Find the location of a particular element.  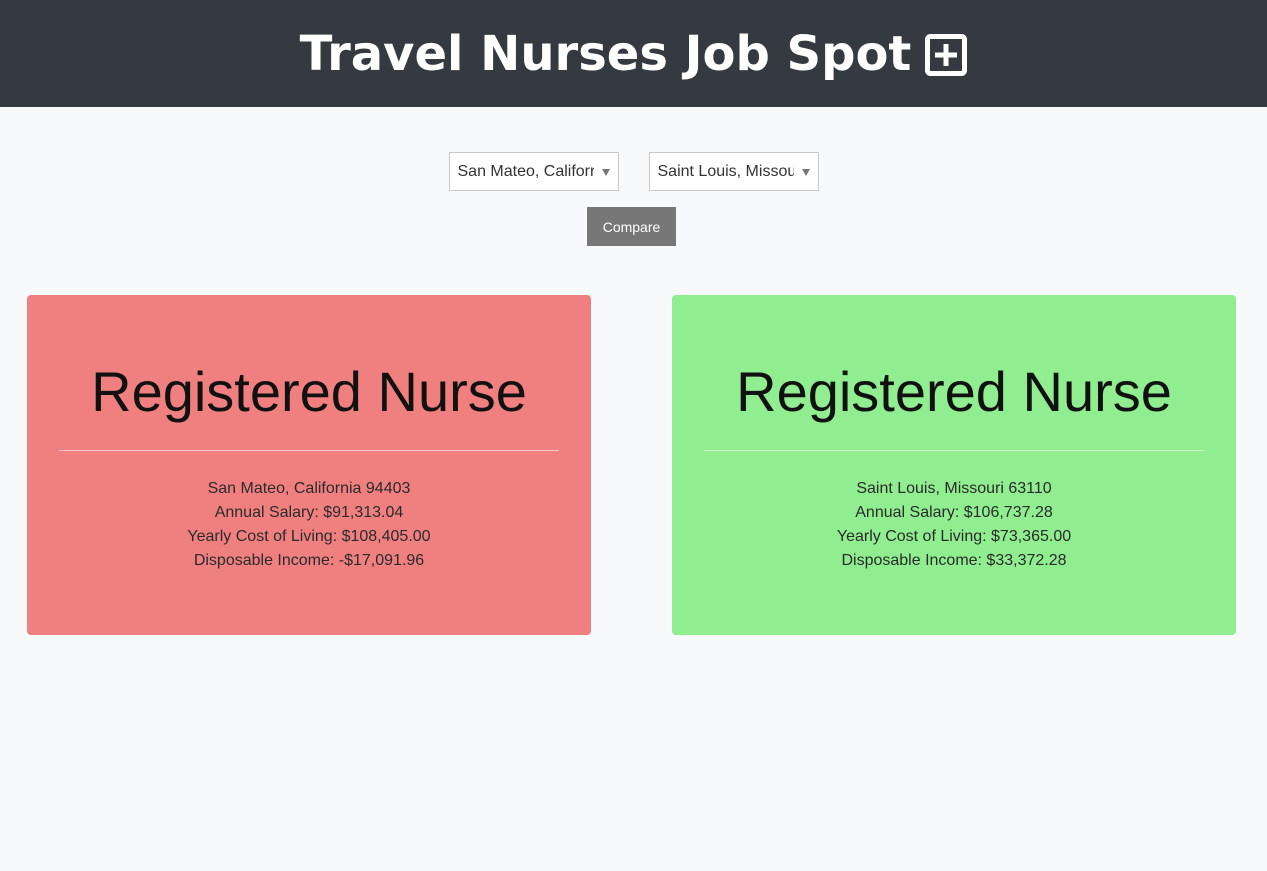

location-a-value: San Mateo, California is located at coordinates (525, 171).